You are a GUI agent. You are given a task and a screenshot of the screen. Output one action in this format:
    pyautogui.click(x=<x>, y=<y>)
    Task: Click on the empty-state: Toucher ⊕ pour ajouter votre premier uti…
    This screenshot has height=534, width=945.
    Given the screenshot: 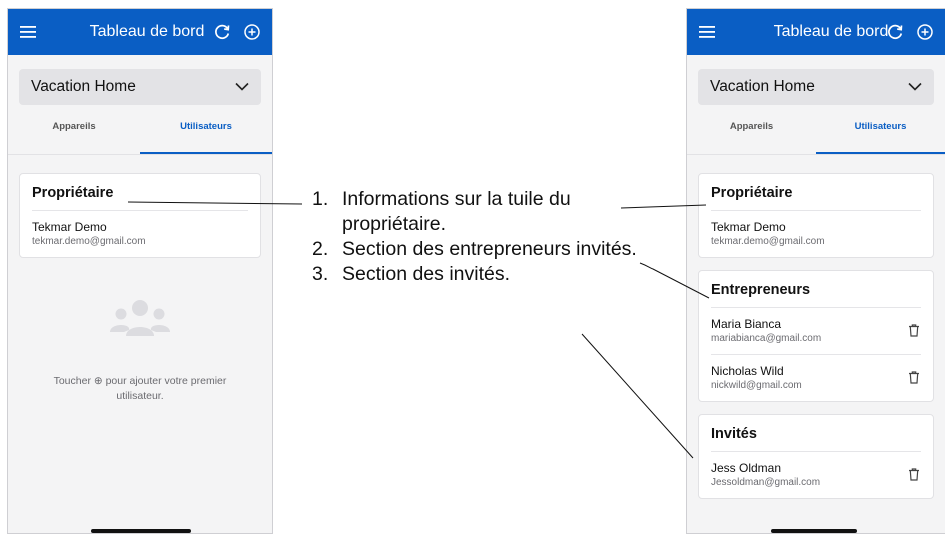 What is the action you would take?
    pyautogui.click(x=140, y=351)
    